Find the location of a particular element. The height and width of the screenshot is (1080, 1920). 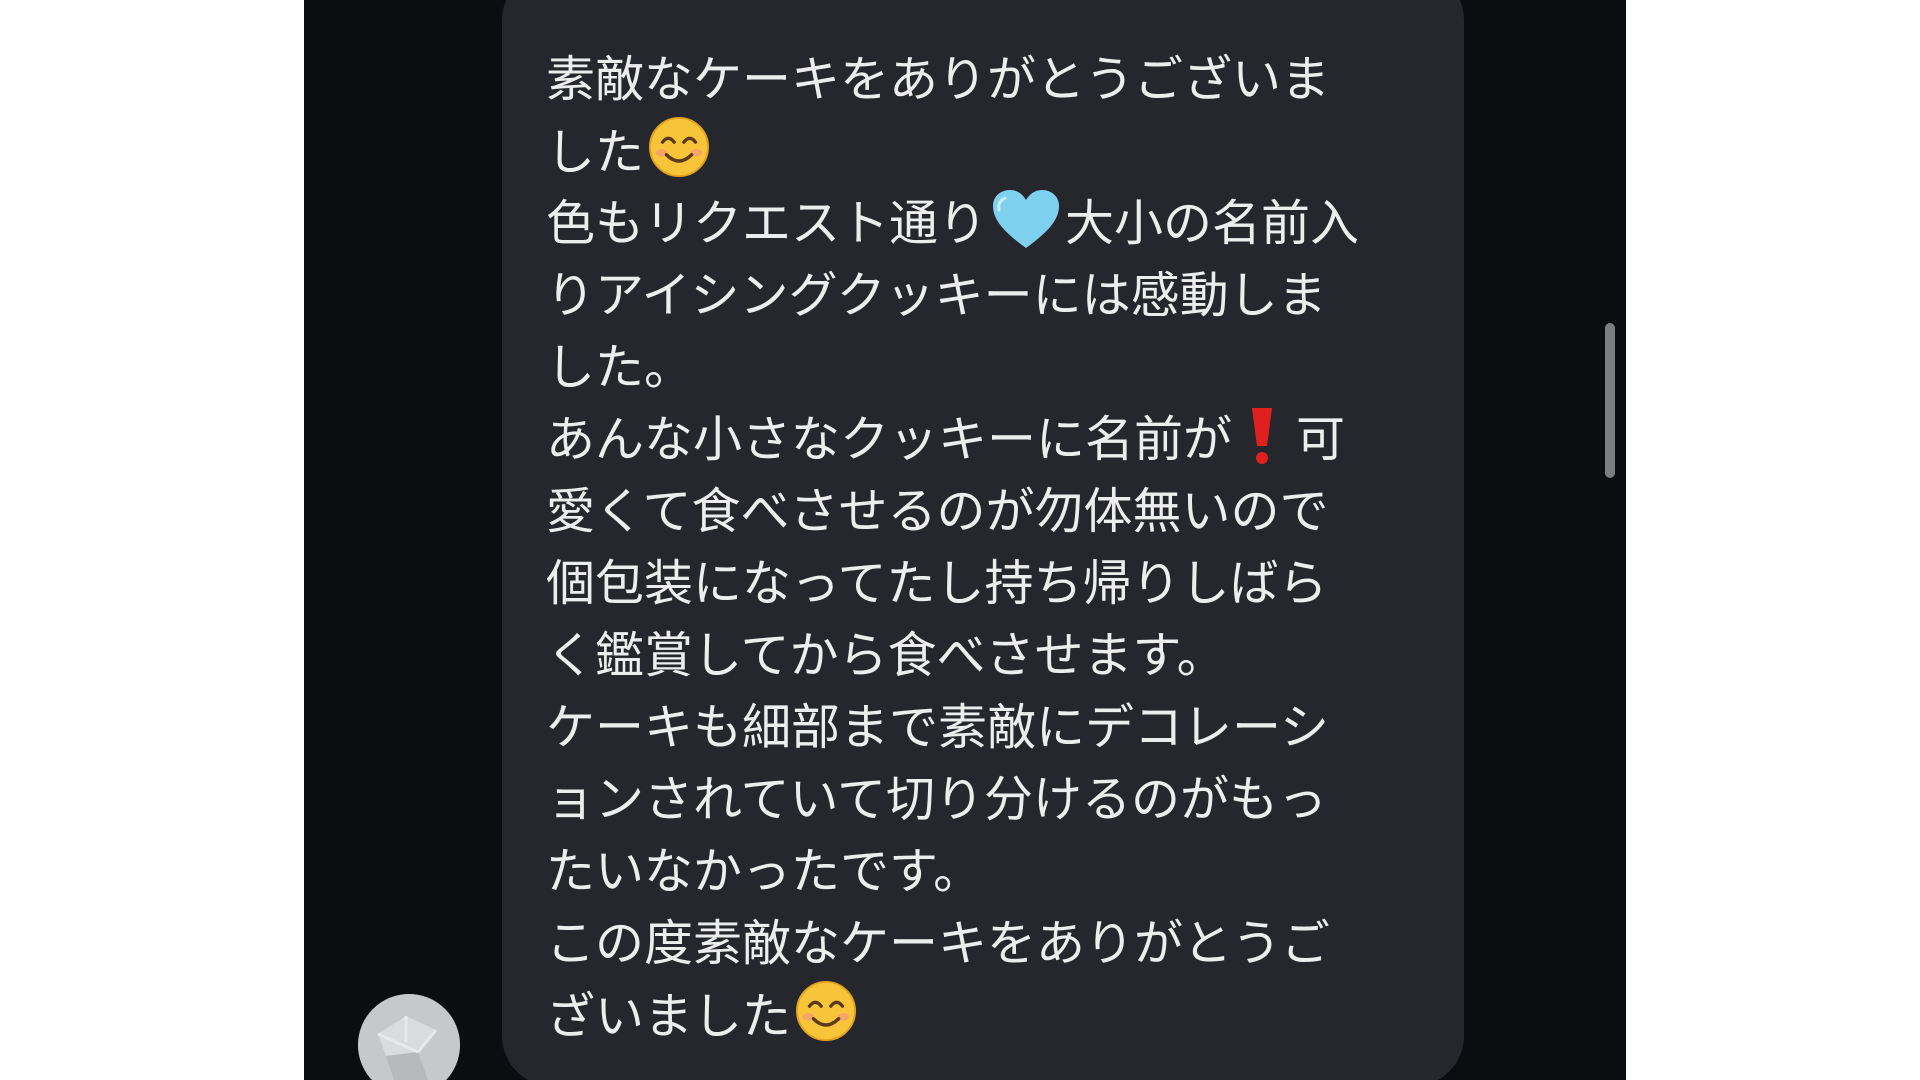

message-line-text: りアイシングクッキーには感動しま is located at coordinates (936, 295).